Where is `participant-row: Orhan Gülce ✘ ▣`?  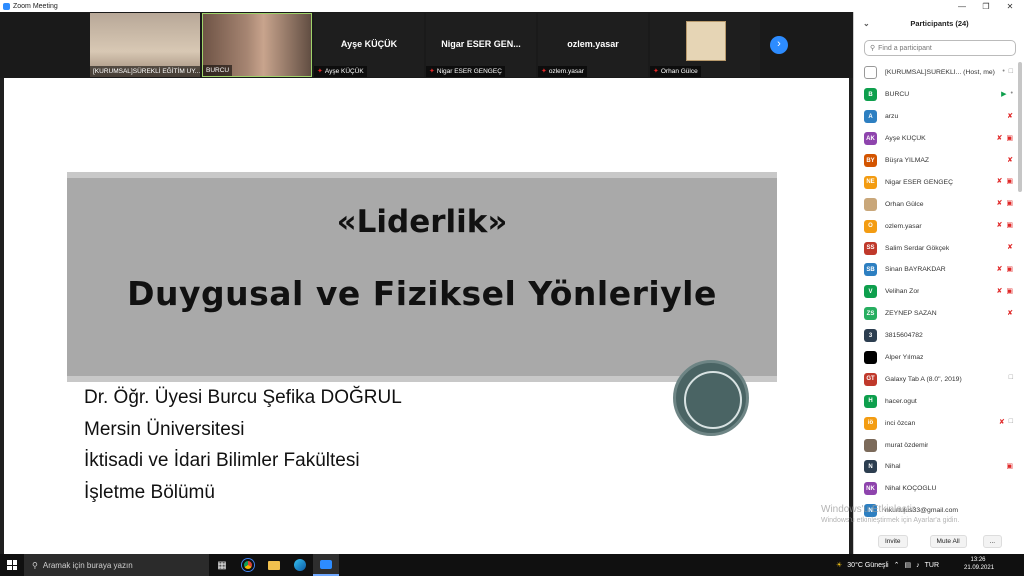 participant-row: Orhan Gülce ✘ ▣ is located at coordinates (939, 204).